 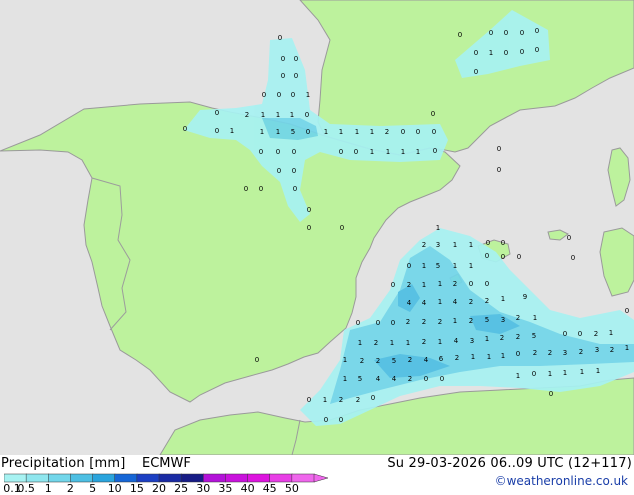 What do you see at coordinates (93, 488) in the screenshot?
I see `color-scale-tick-label: 5` at bounding box center [93, 488].